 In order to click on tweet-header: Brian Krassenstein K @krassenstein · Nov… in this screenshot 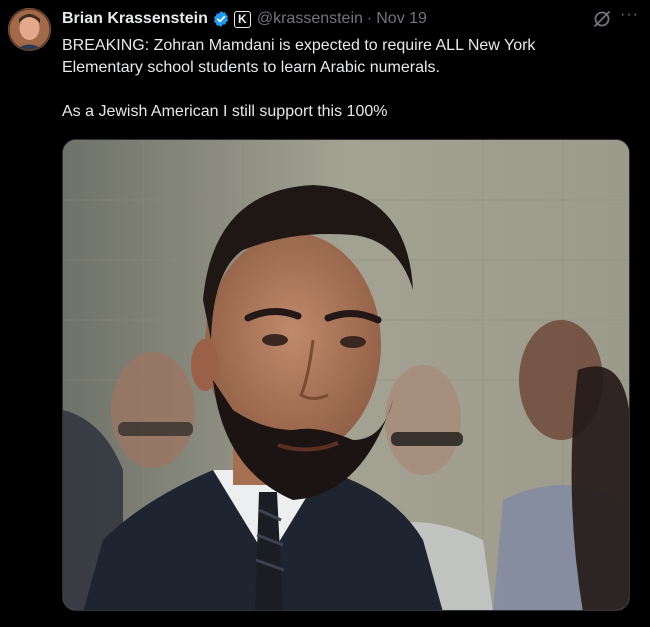, I will do `click(244, 19)`.